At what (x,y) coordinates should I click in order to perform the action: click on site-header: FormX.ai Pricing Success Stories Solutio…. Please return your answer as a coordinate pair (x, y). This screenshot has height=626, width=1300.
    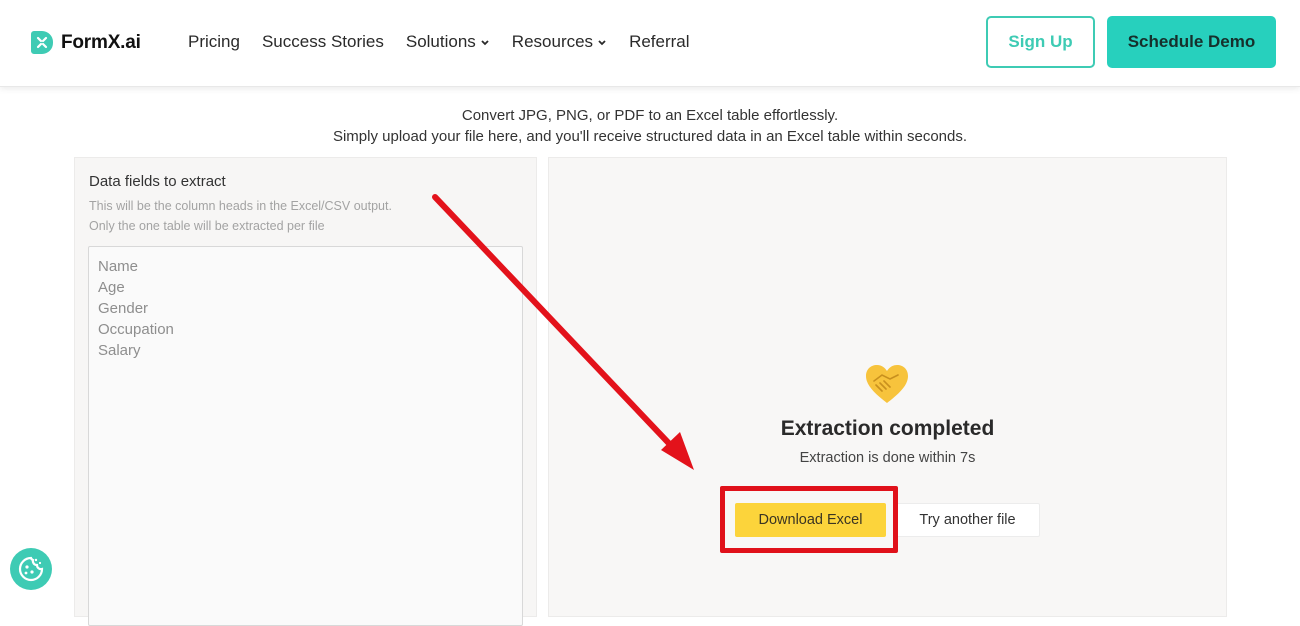
    Looking at the image, I should click on (650, 43).